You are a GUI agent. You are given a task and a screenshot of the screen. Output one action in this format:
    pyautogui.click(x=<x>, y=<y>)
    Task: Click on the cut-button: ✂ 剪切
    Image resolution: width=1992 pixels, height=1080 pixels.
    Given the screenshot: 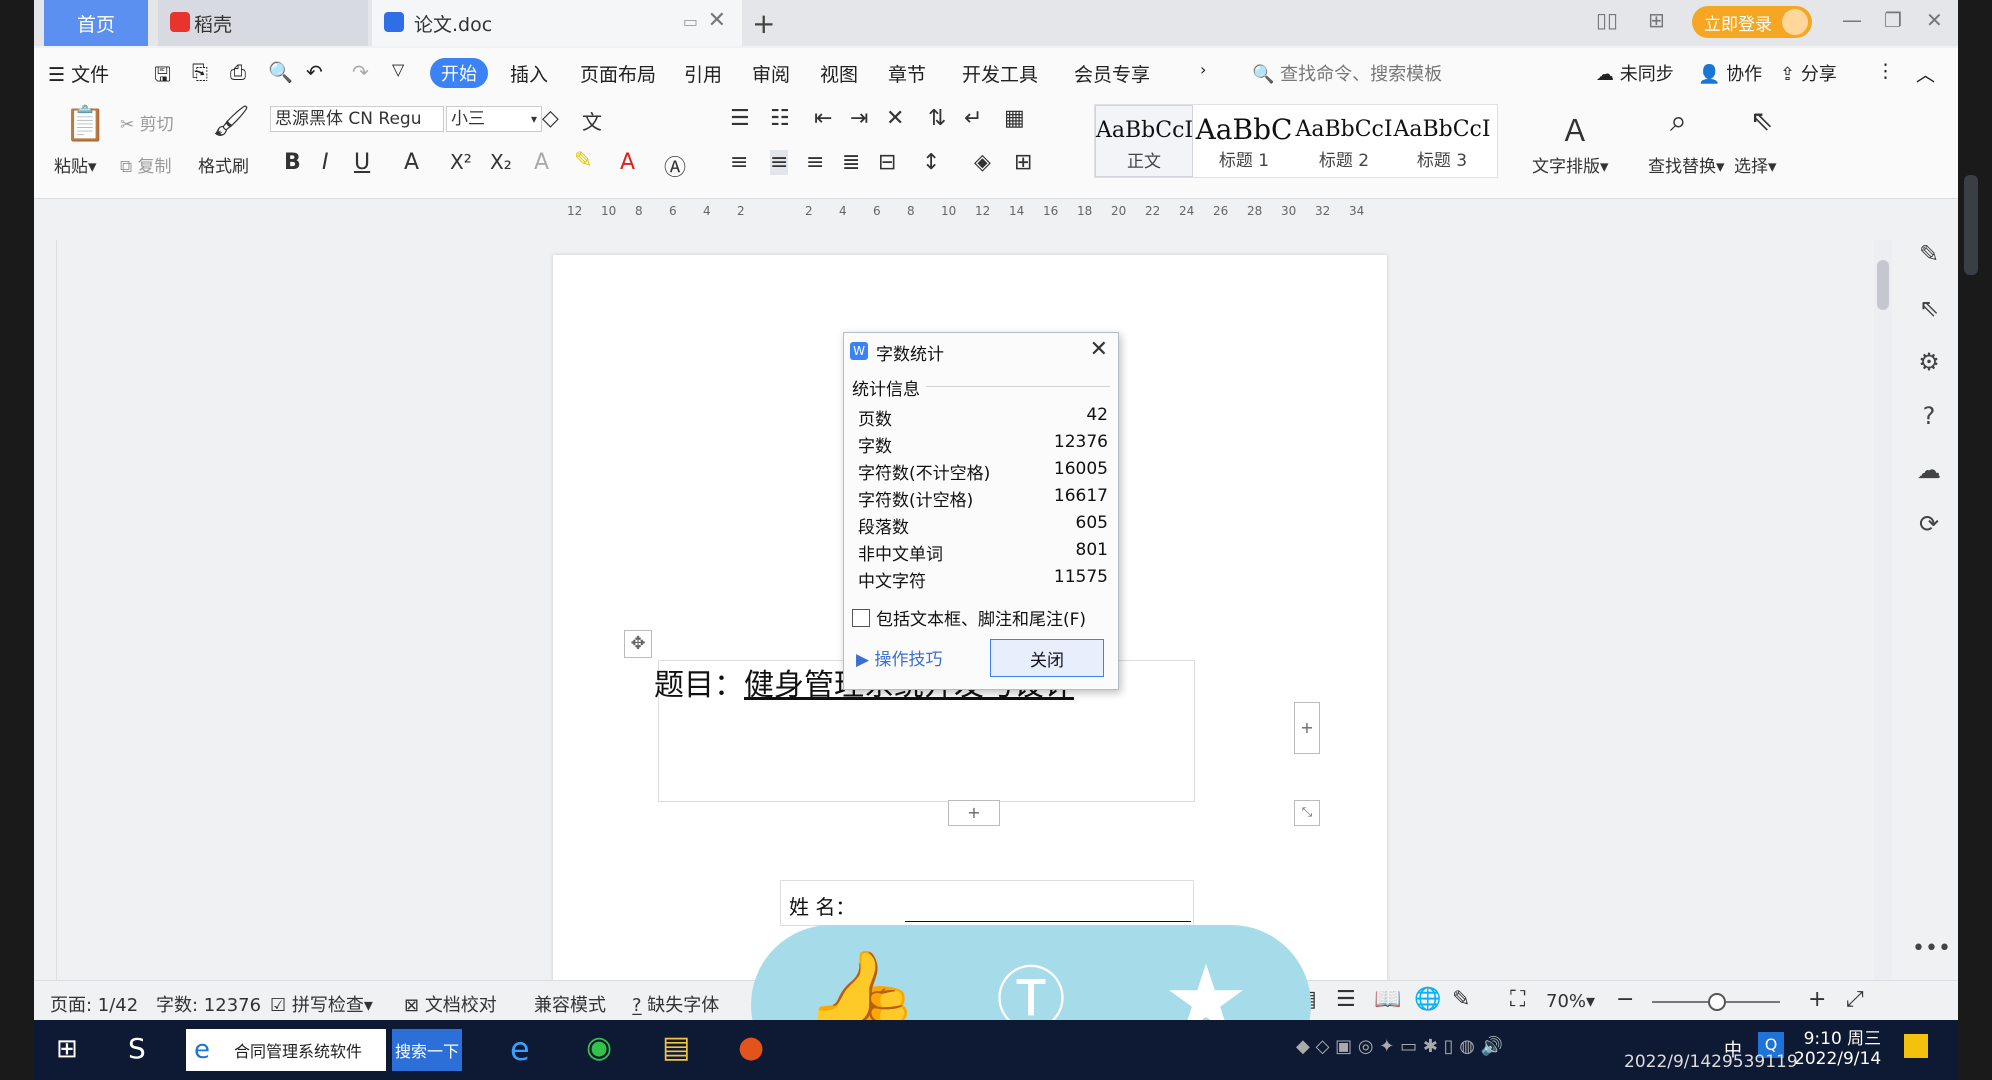 What is the action you would take?
    pyautogui.click(x=147, y=122)
    